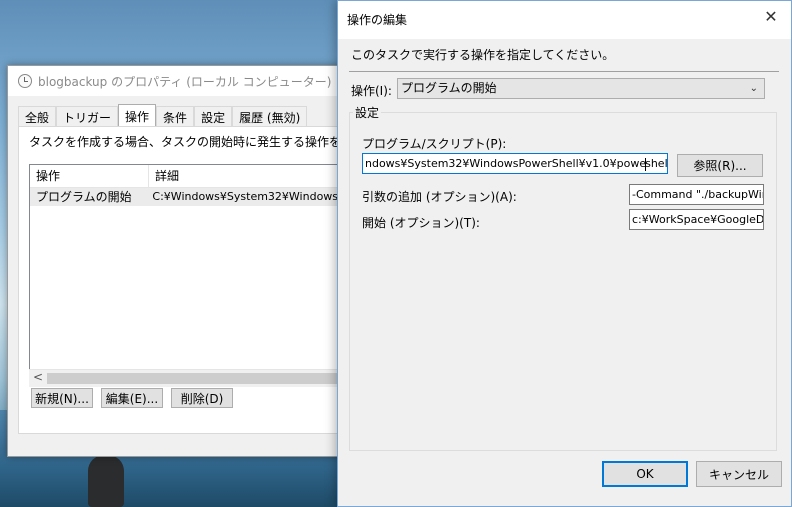 This screenshot has height=507, width=792. Describe the element at coordinates (38, 377) in the screenshot. I see `scroll-left-icon: <` at that location.